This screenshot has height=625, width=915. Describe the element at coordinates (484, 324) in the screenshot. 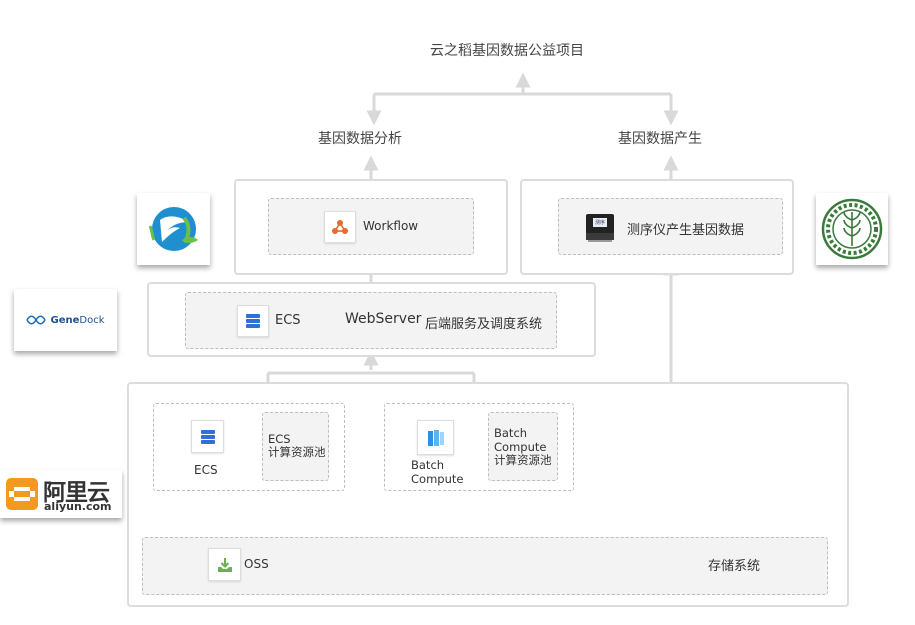

I see `webserver-desc: 后端服务及调度系统` at that location.